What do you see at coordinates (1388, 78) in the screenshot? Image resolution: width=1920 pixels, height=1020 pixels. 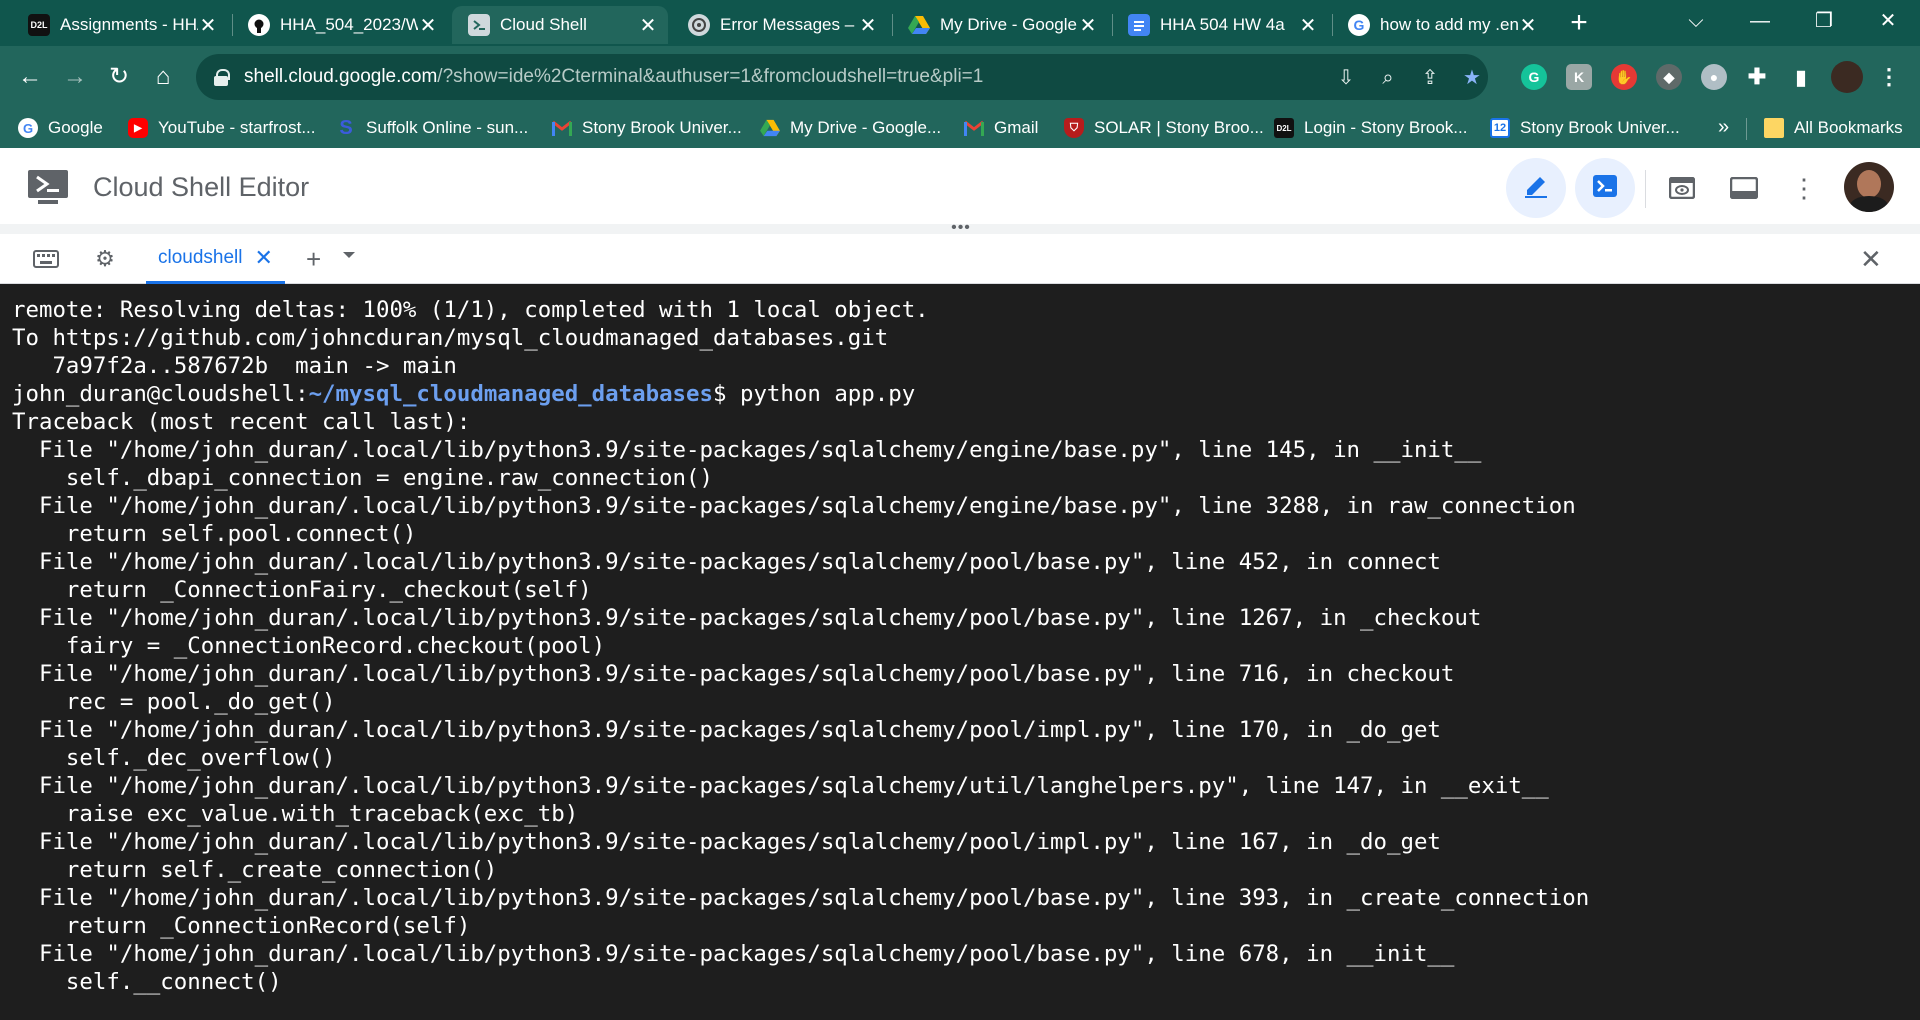 I see `zoom-icon: ⌕` at bounding box center [1388, 78].